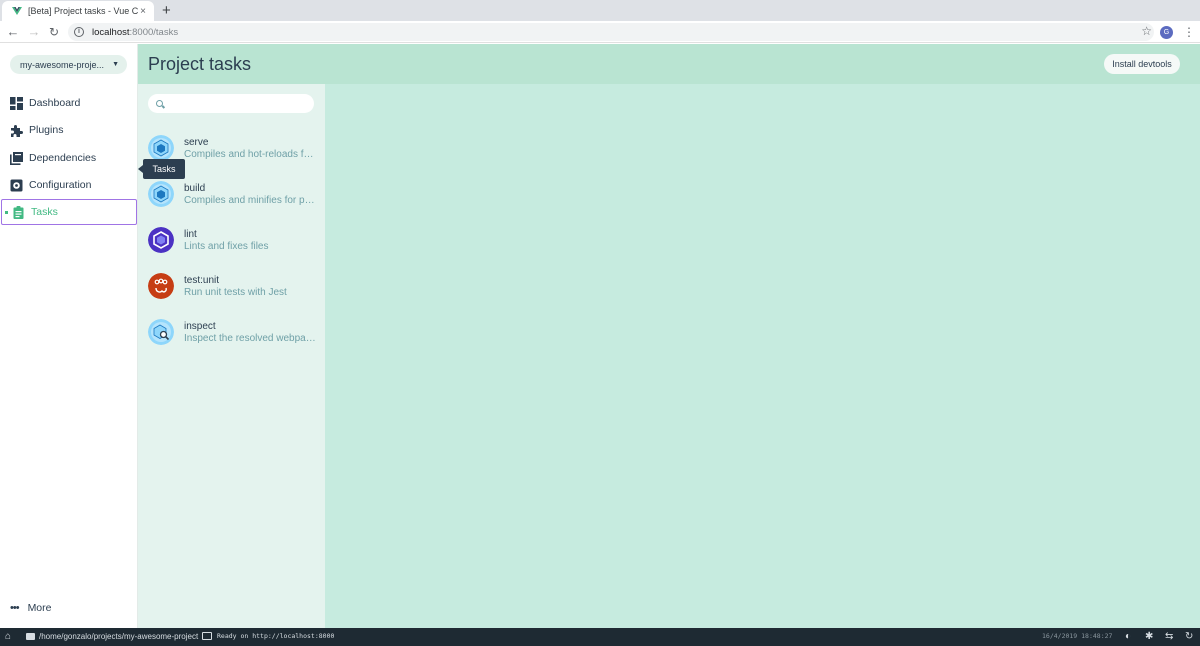 The width and height of the screenshot is (1200, 646). I want to click on project-selector: my-awesome-proje... ▼, so click(68, 64).